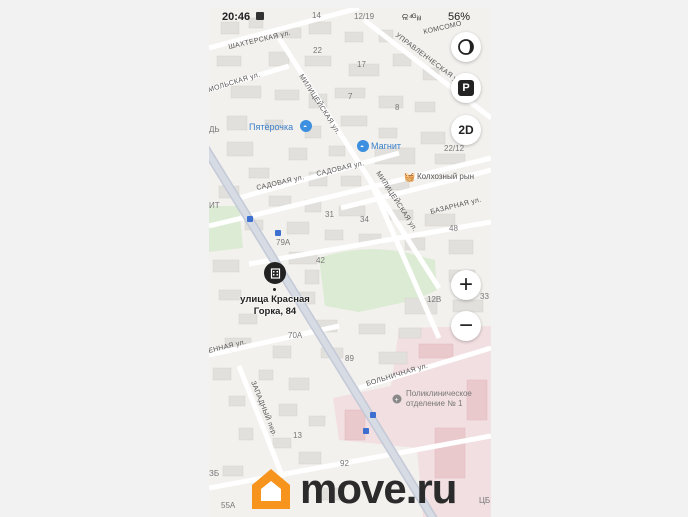 This screenshot has width=688, height=517. I want to click on house-number: 22/12, so click(454, 148).